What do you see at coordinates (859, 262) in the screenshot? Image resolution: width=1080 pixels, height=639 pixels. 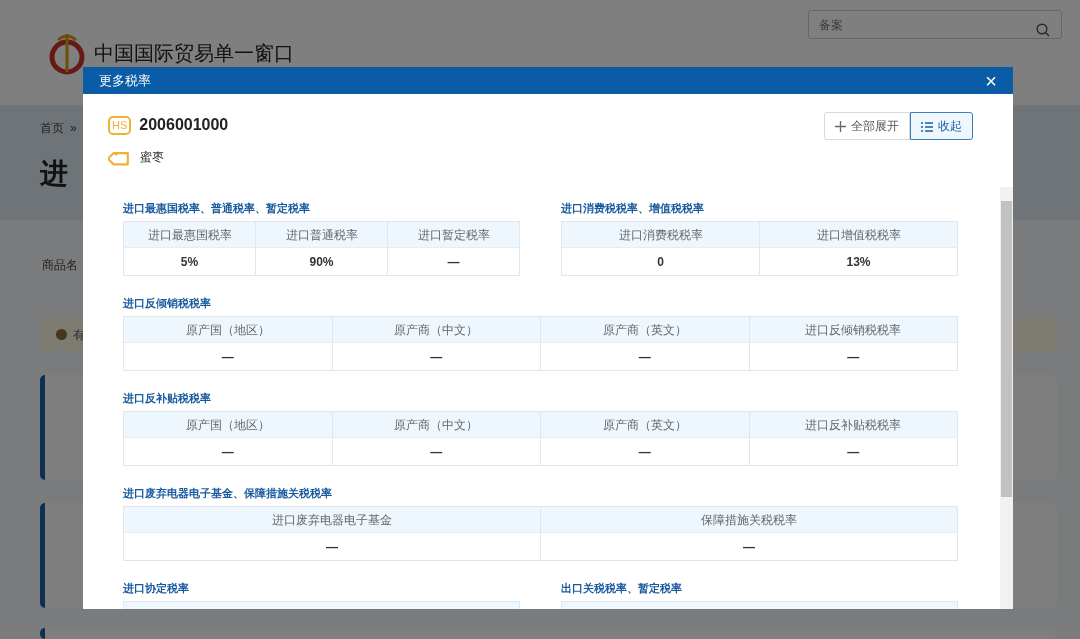 I see `table-cell: 13%` at bounding box center [859, 262].